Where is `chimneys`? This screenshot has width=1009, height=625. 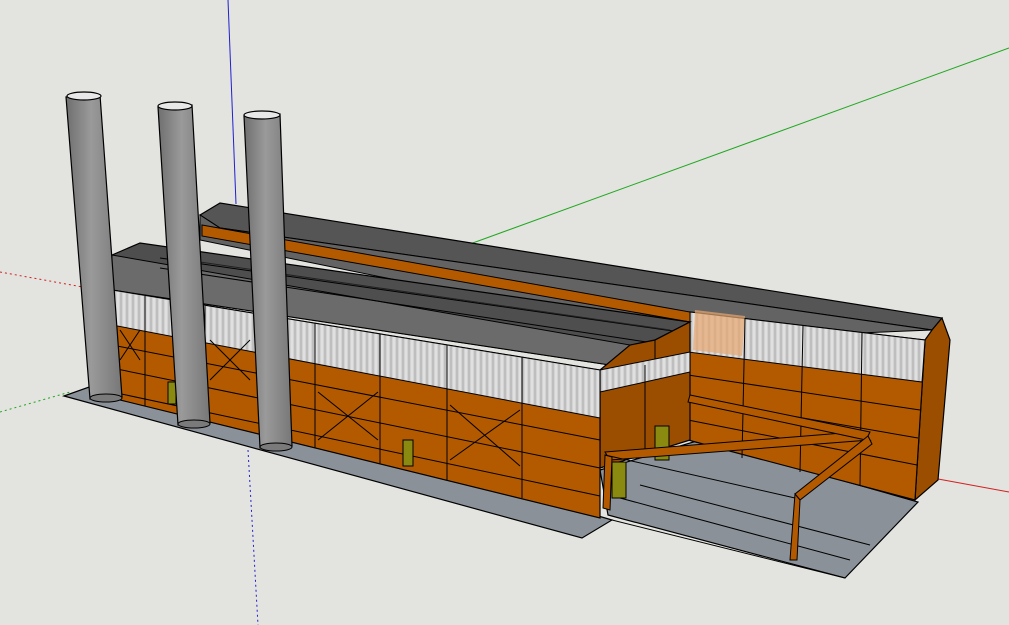
chimneys is located at coordinates (179, 271).